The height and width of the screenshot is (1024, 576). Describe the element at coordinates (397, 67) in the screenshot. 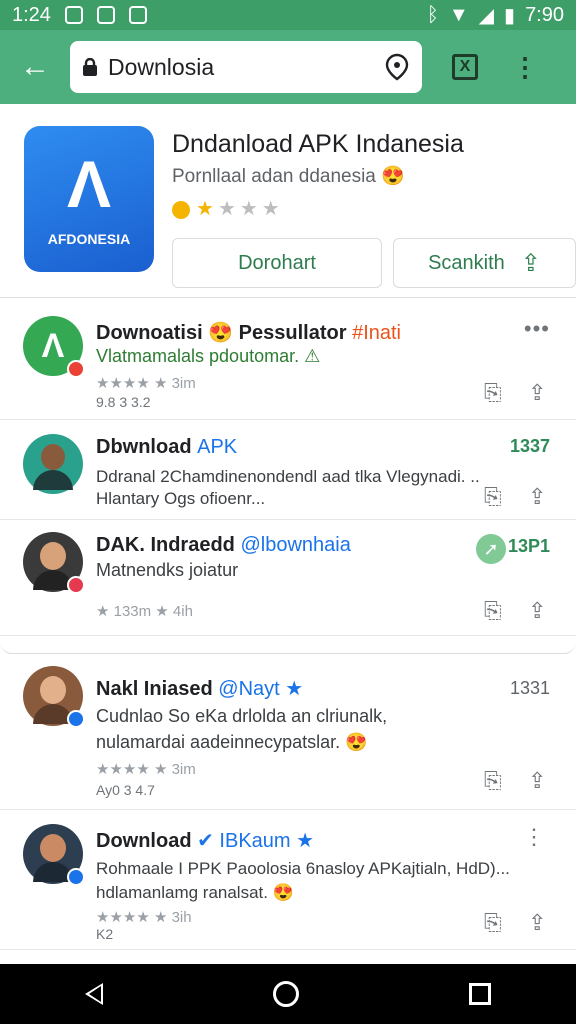

I see `location-pin-icon` at that location.